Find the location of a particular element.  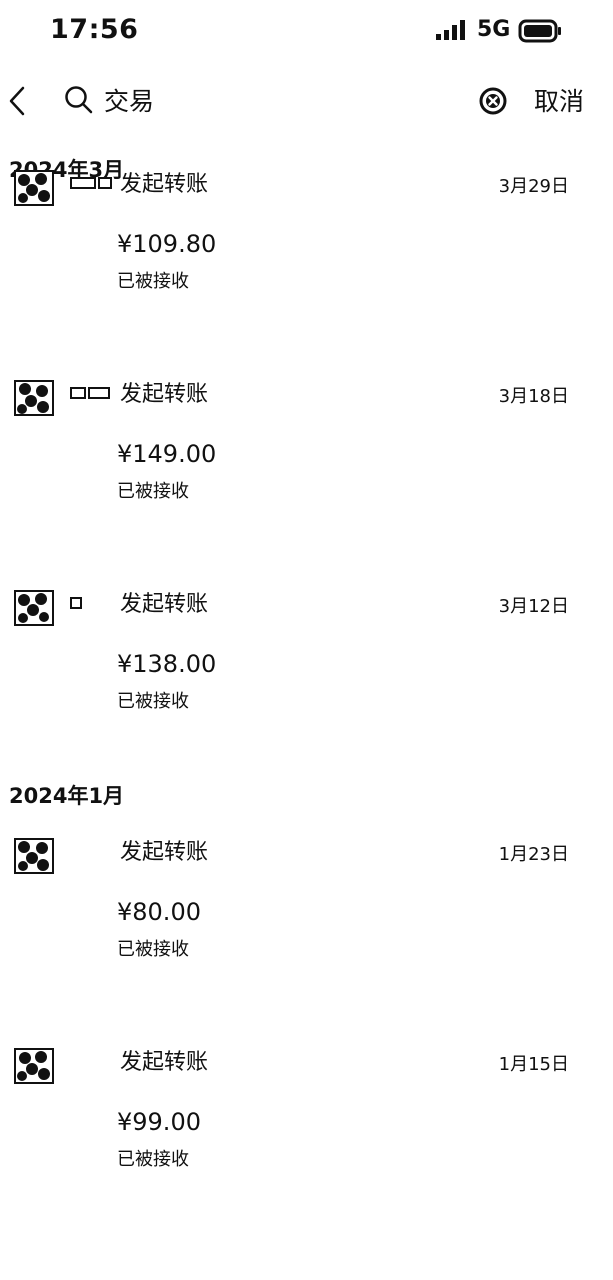

transaction-date: 1月15日 is located at coordinates (533, 1064).